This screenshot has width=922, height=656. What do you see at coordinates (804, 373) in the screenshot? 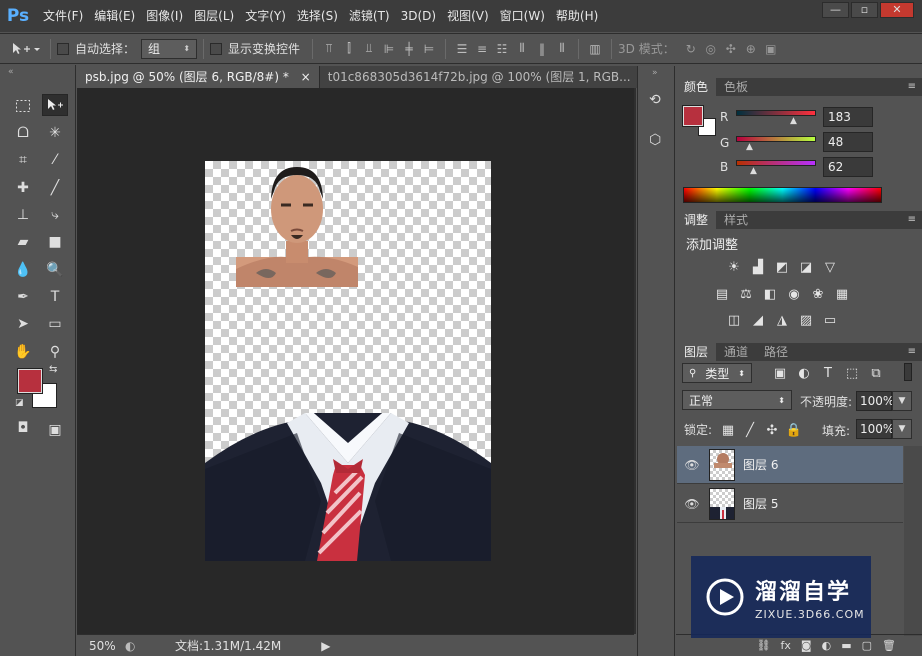
I see `filter-adjustment-icon: ◐` at bounding box center [804, 373].